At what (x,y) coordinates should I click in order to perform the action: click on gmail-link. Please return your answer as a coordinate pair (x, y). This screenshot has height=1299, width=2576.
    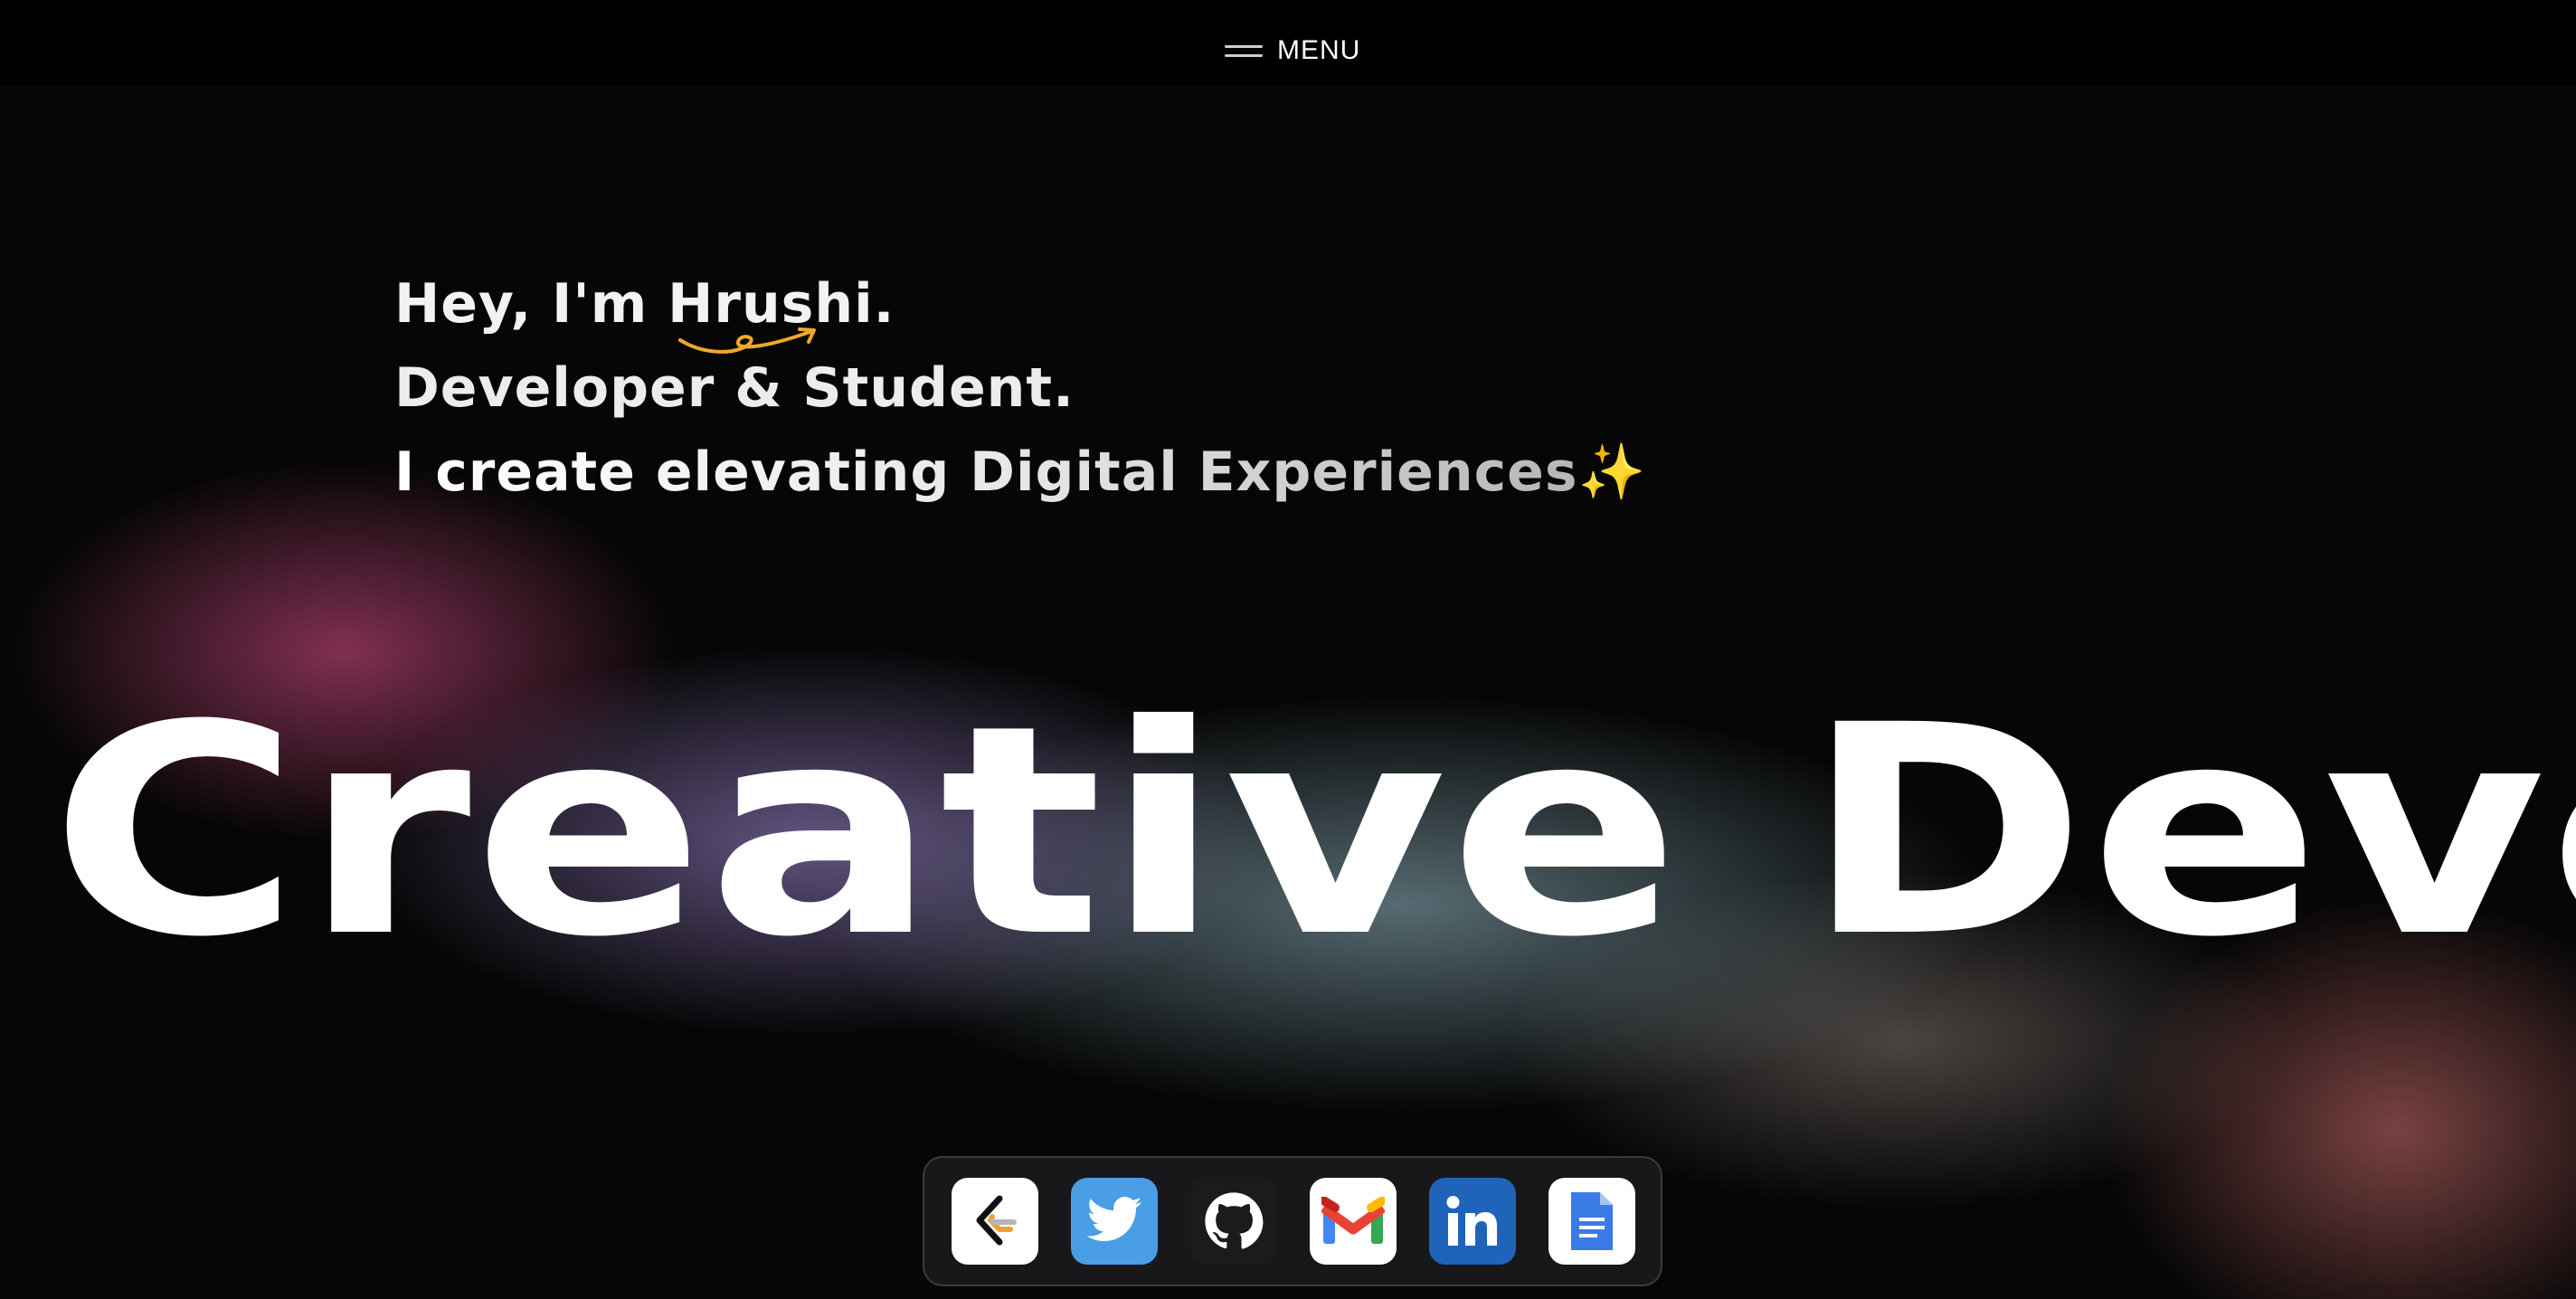
    Looking at the image, I should click on (1354, 1221).